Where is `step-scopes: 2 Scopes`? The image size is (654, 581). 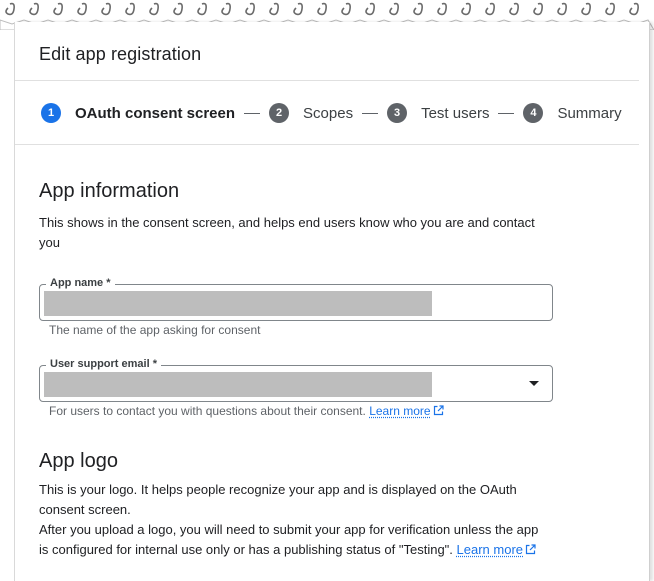 step-scopes: 2 Scopes is located at coordinates (311, 113).